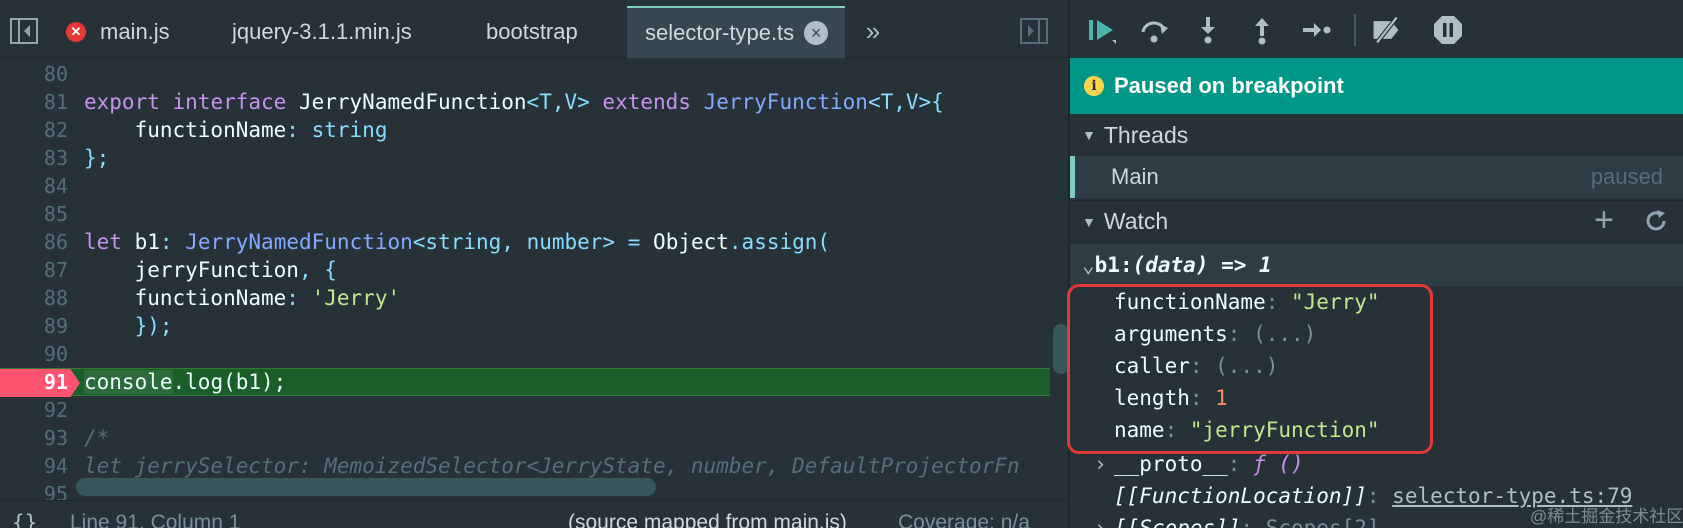 The width and height of the screenshot is (1683, 528). I want to click on watch-expression-b1: ⌄ b1: (data) => 1, so click(1376, 265).